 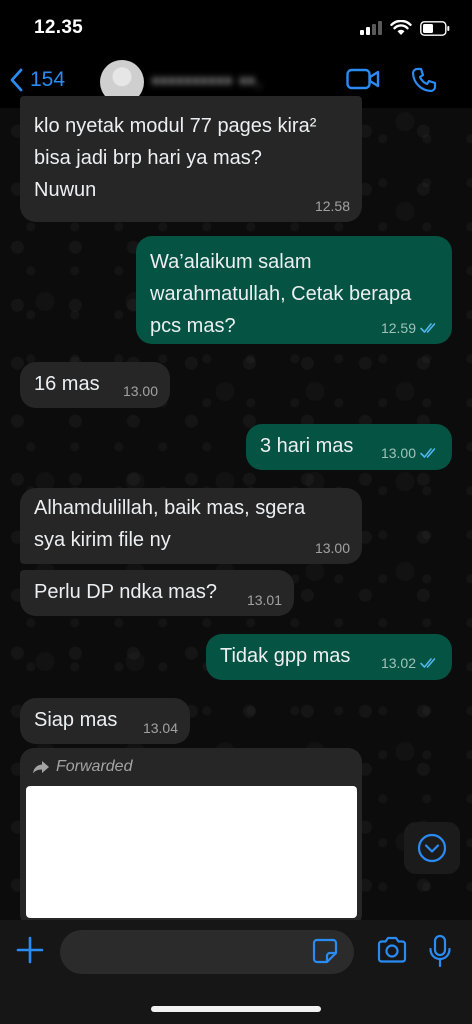 I want to click on message-time: 13.04, so click(x=160, y=728).